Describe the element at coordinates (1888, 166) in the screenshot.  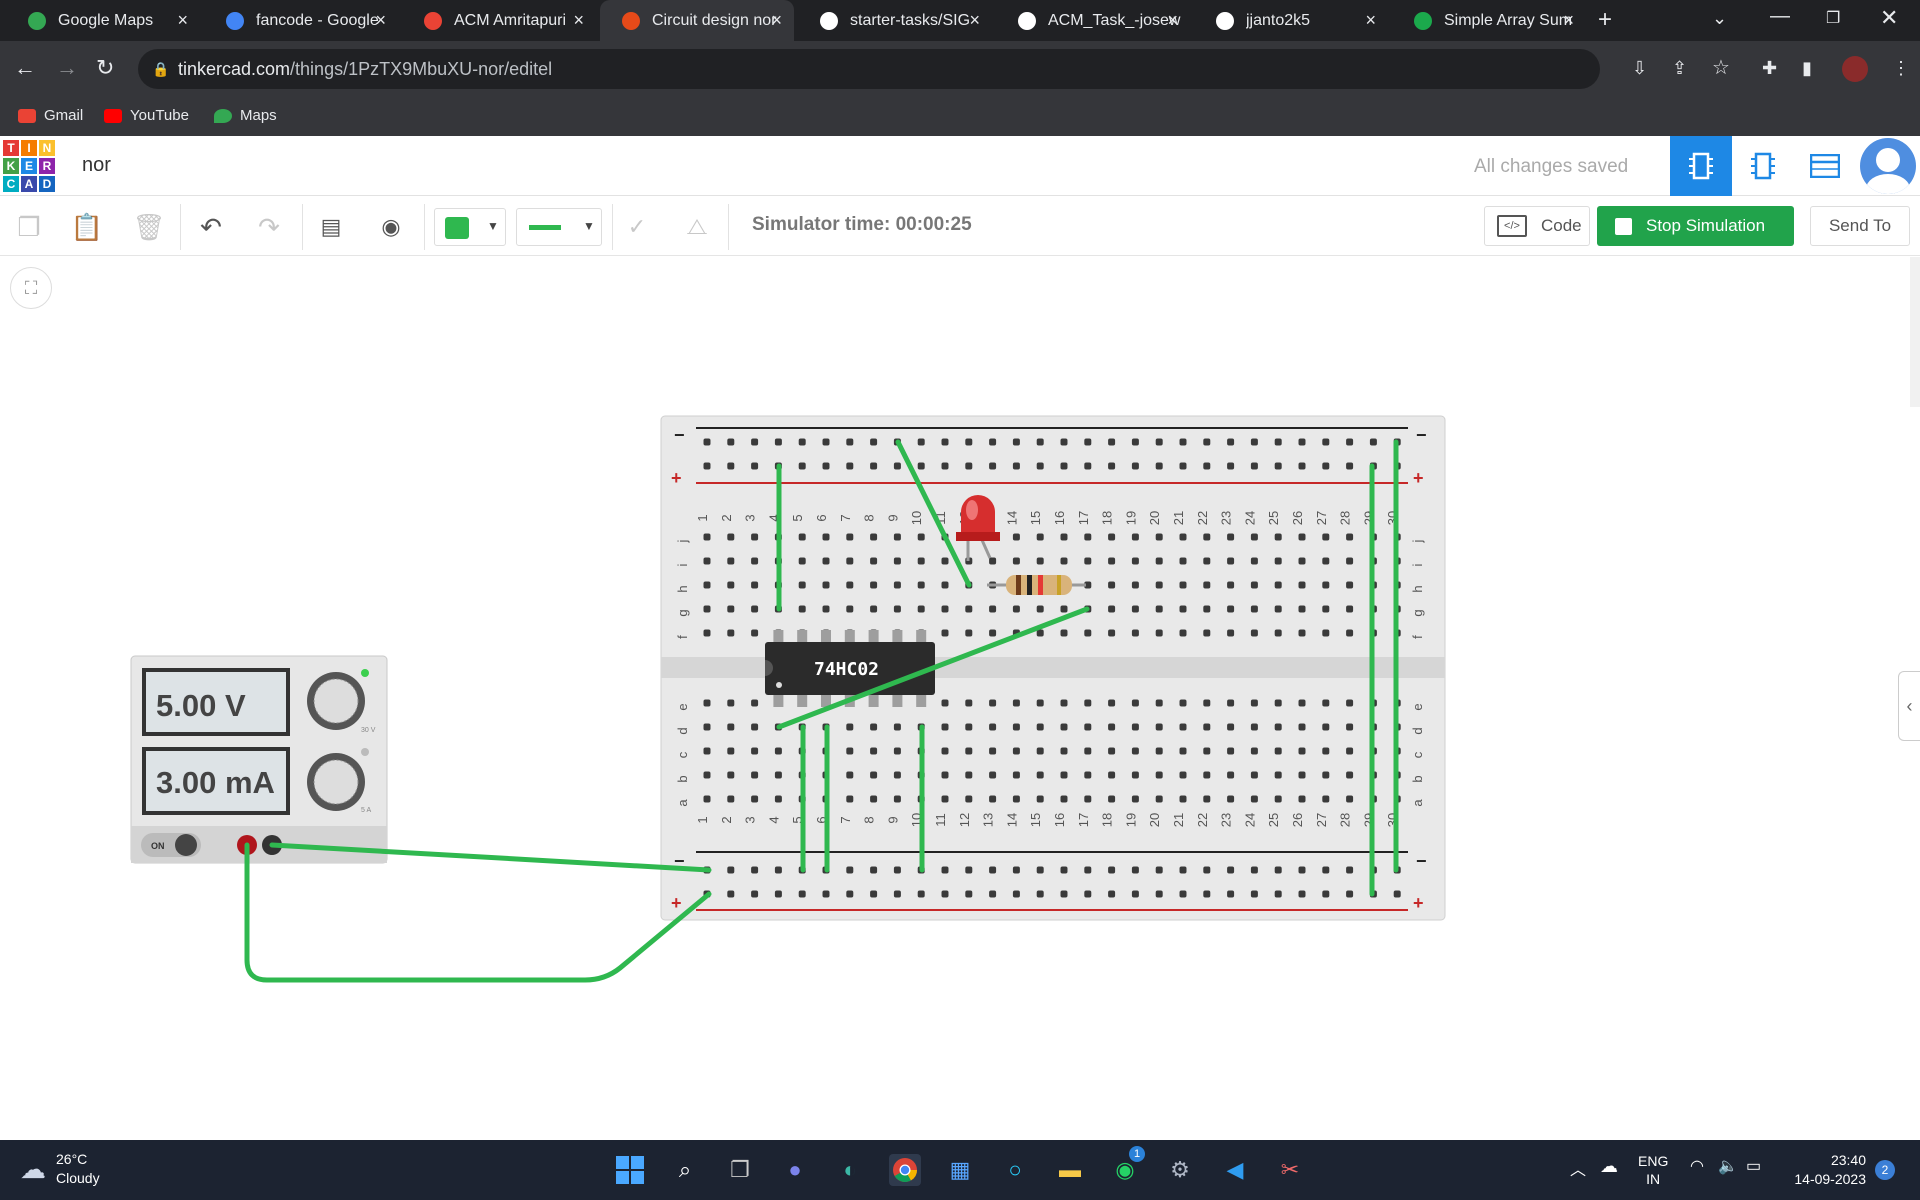
I see `user-avatar` at that location.